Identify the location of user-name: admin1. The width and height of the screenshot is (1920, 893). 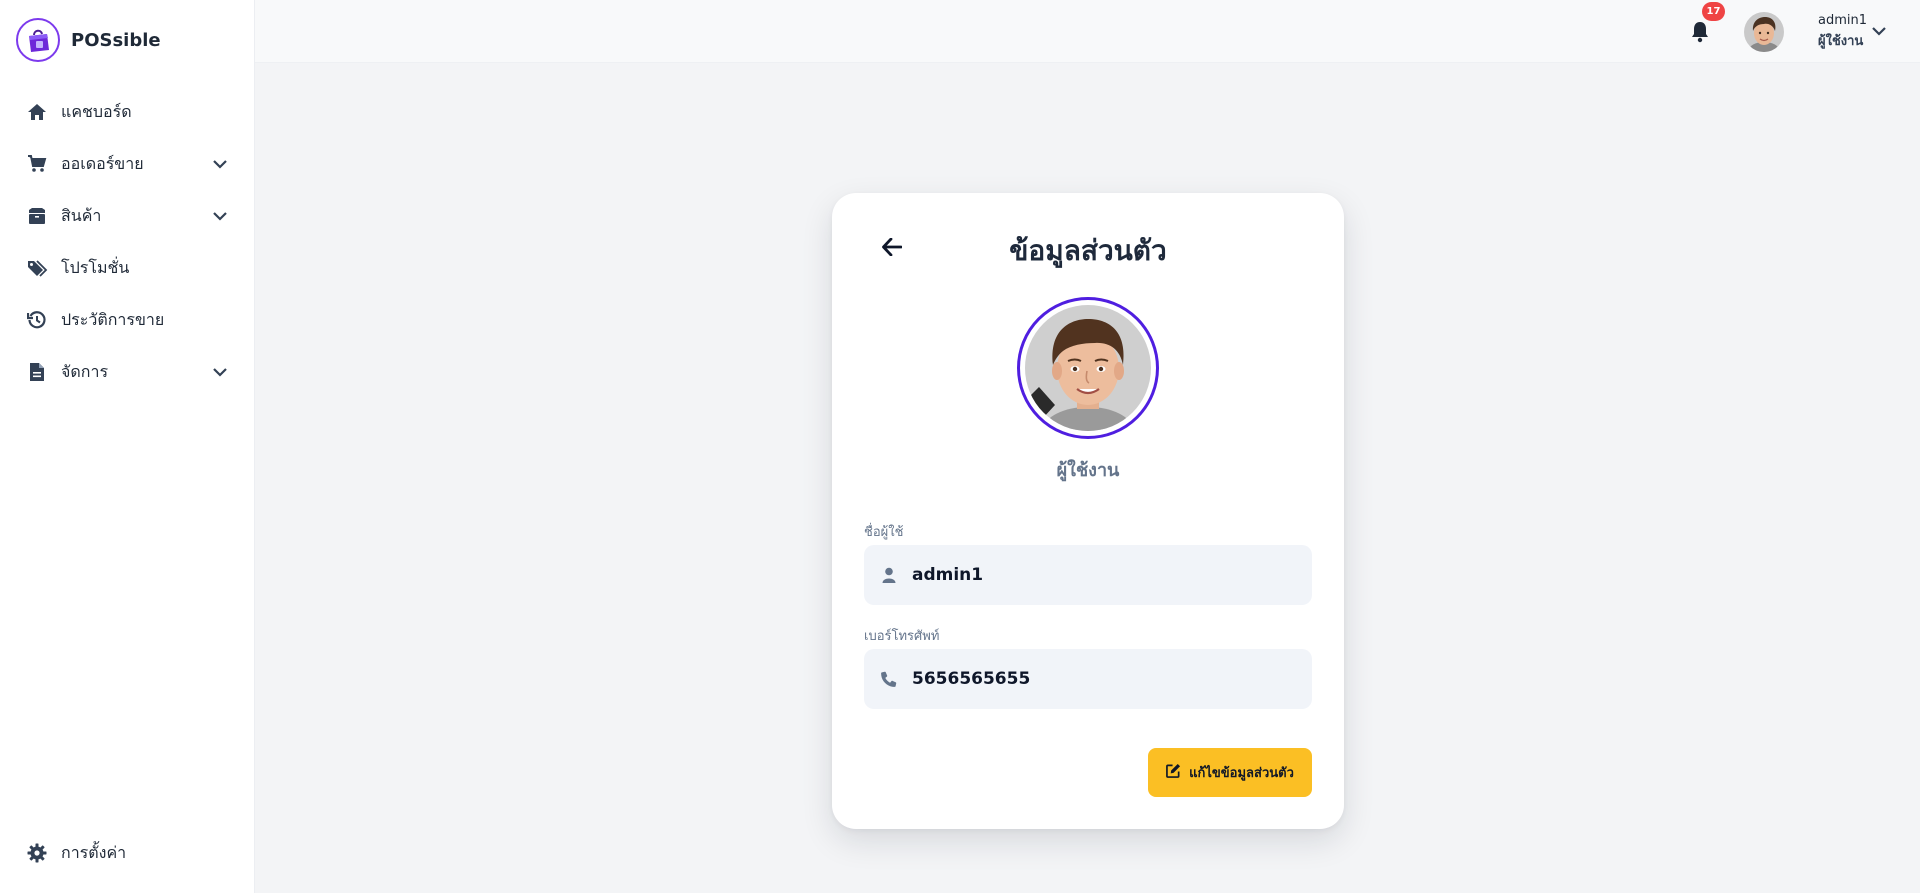
(1843, 20).